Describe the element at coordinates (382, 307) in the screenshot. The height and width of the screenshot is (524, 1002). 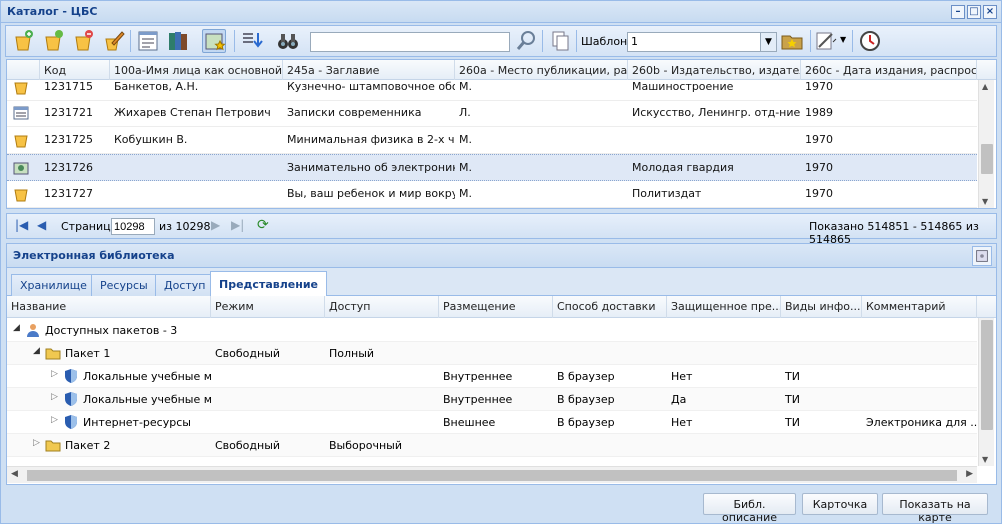
I see `column-header-access: Доступ` at that location.